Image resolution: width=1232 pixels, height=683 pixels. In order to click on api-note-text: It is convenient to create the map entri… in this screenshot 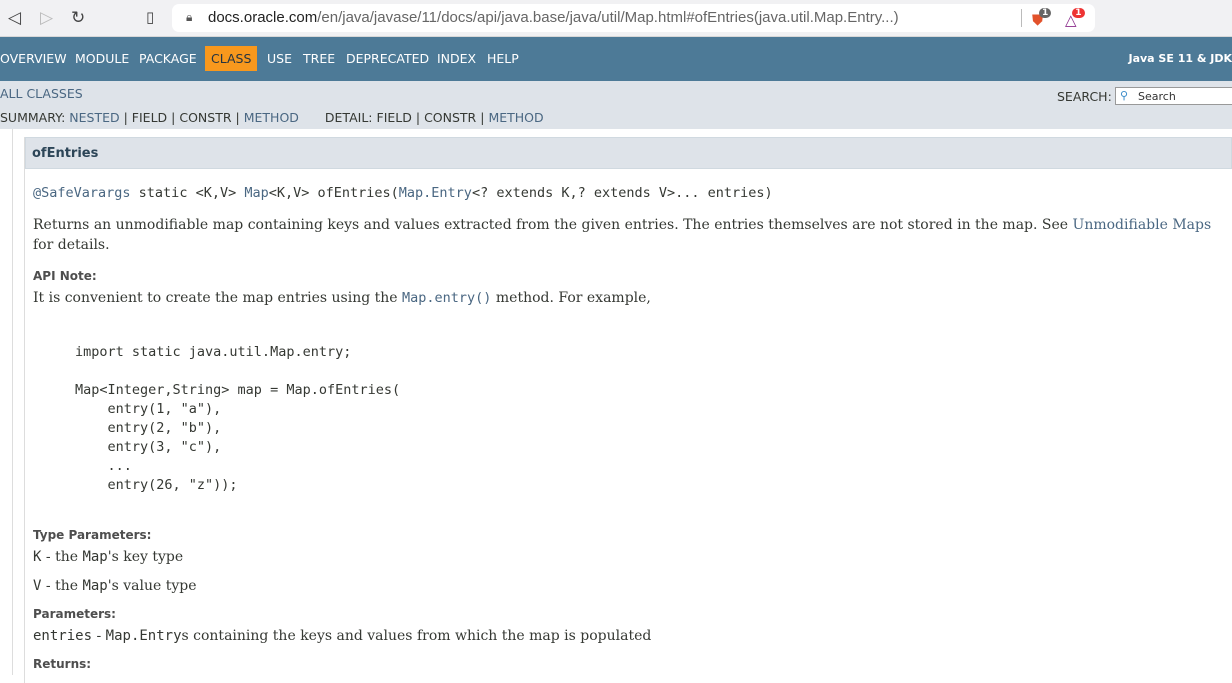, I will do `click(342, 298)`.